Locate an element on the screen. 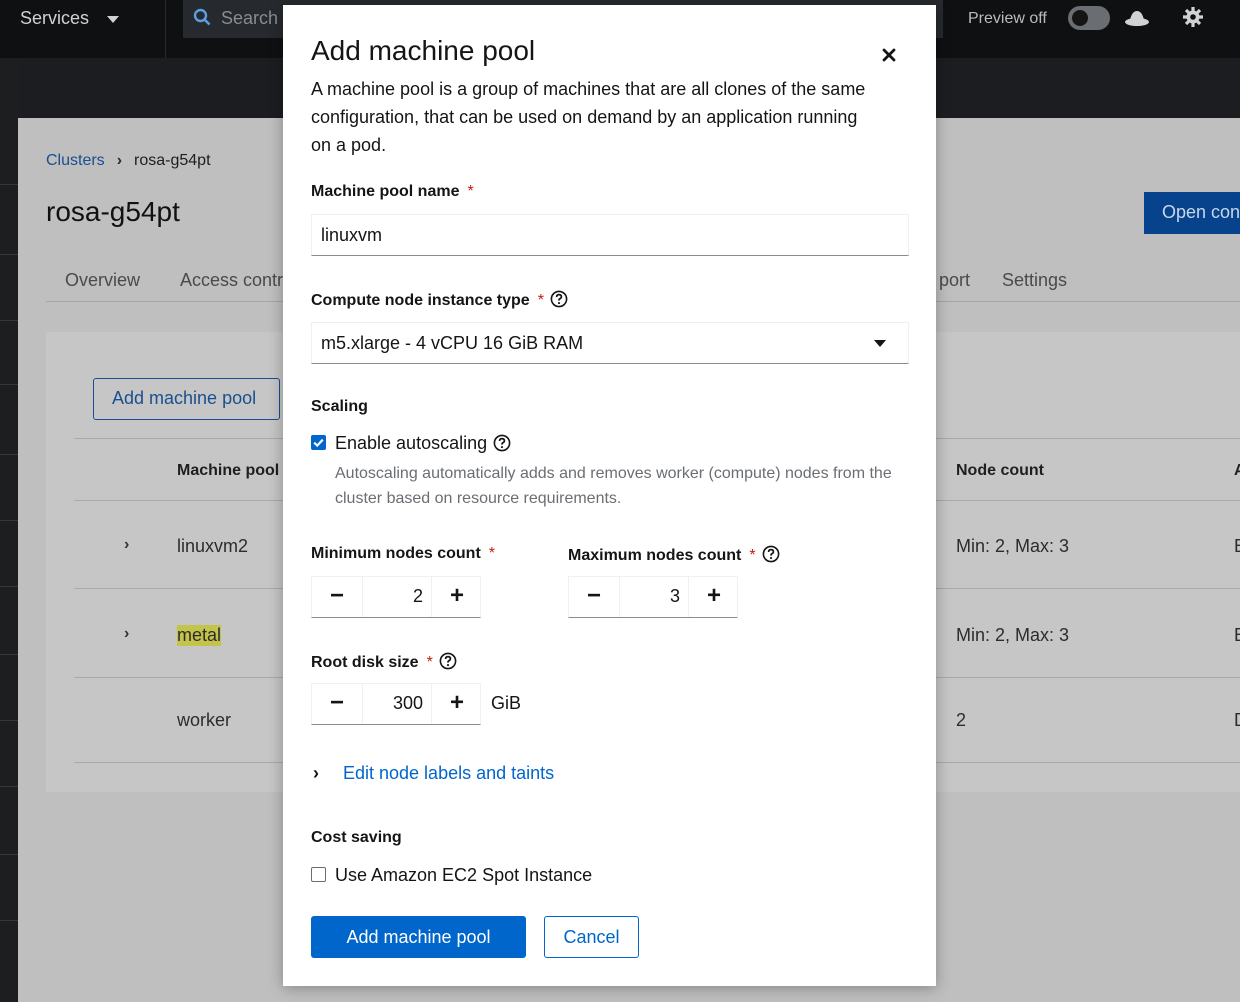 The image size is (1240, 1002). root-disk-value: 300 is located at coordinates (397, 704).